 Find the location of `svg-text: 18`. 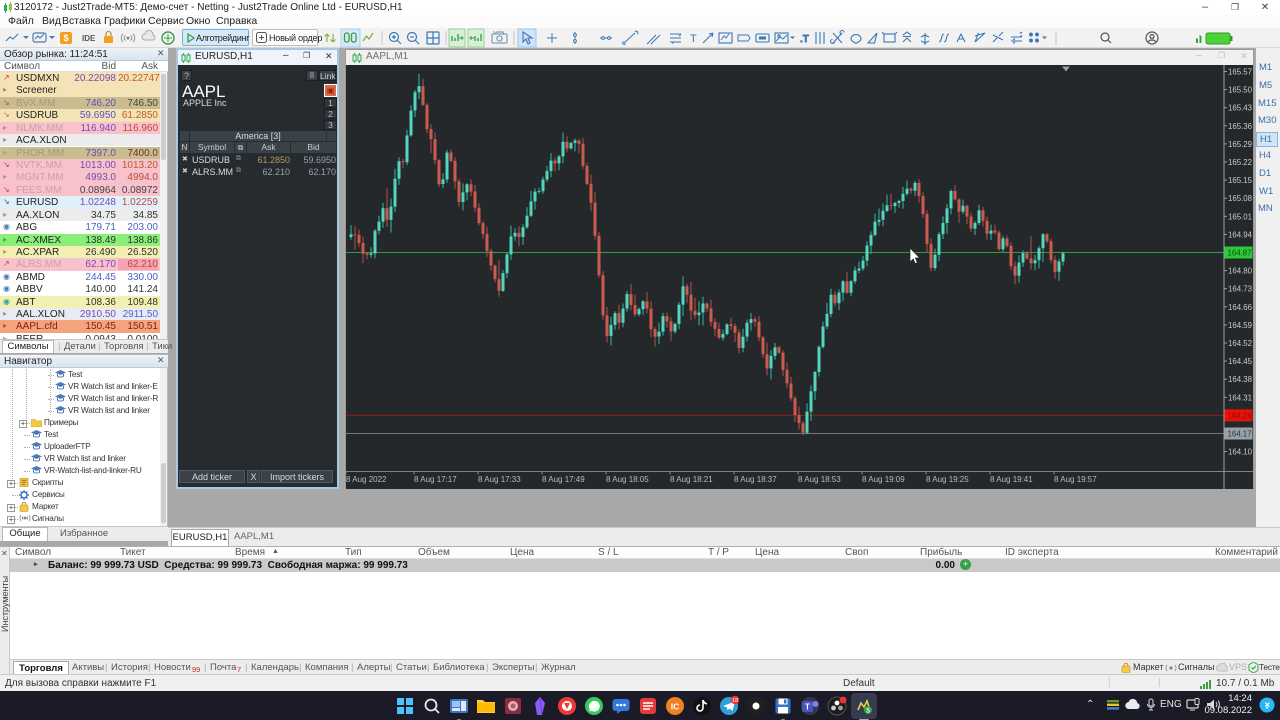

svg-text: 18 is located at coordinates (735, 701).